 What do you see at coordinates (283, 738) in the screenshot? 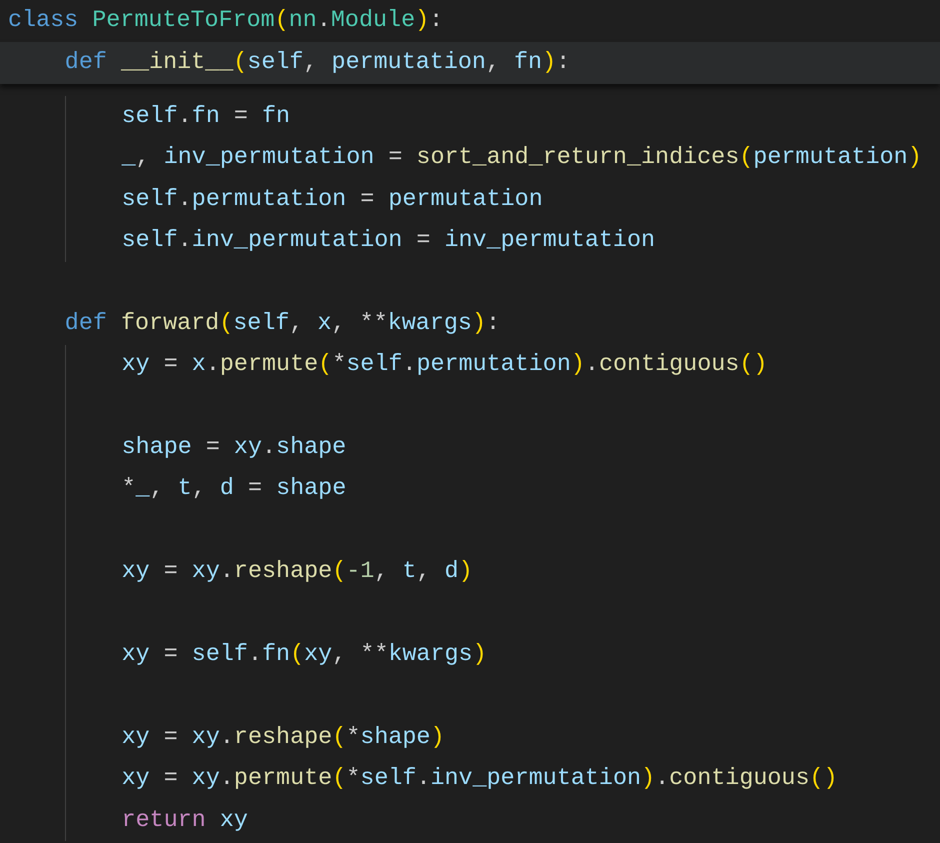
I see `code-line: xy = xy.reshape(*shape)` at bounding box center [283, 738].